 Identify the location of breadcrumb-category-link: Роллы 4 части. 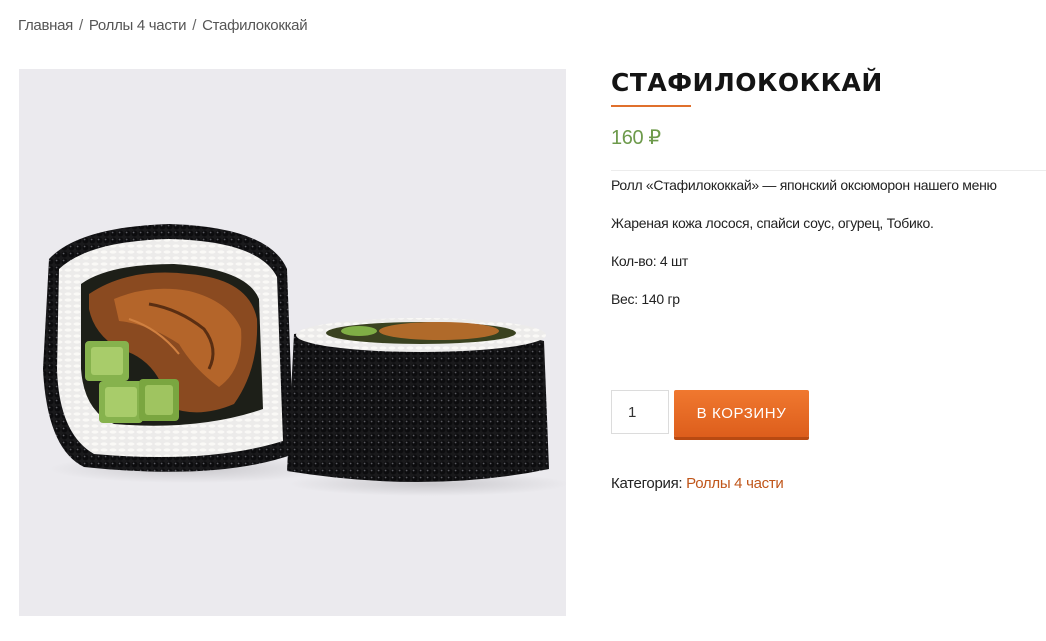
(138, 25).